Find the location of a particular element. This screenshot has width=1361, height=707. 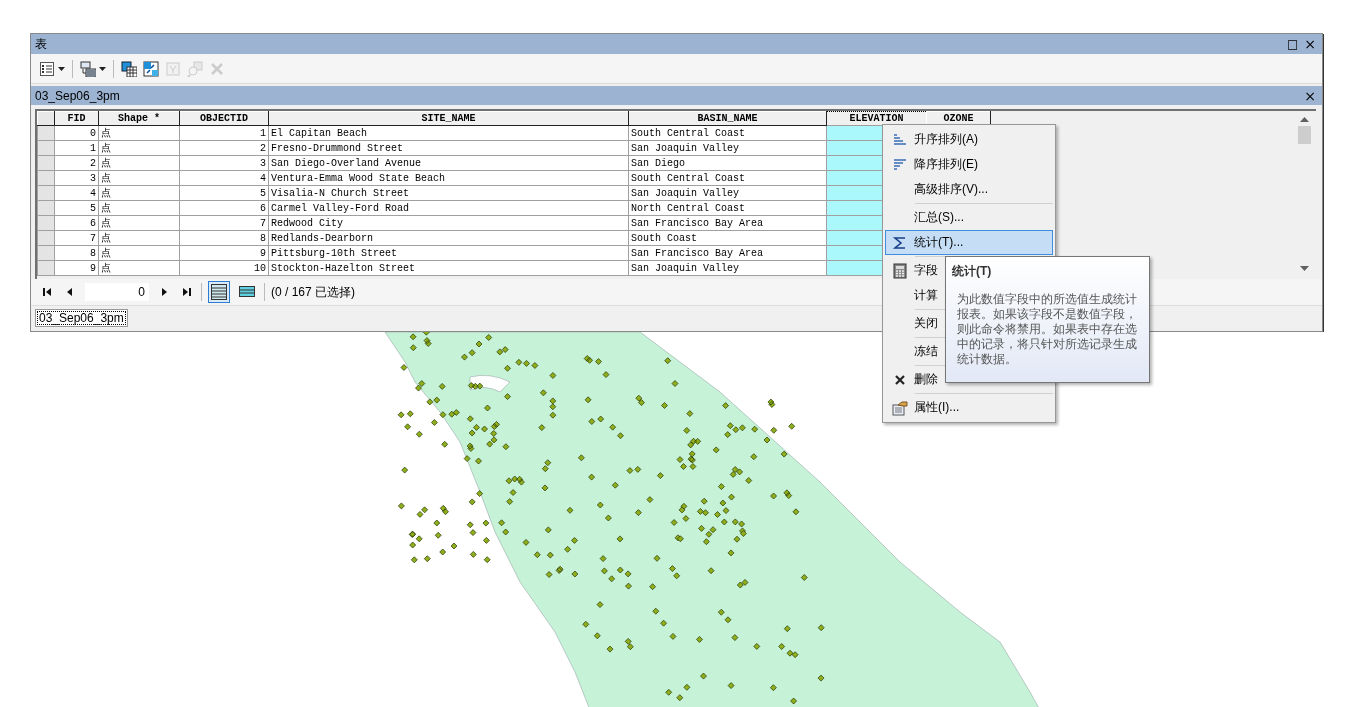

tooltip-title: 统计(T) is located at coordinates (972, 271).